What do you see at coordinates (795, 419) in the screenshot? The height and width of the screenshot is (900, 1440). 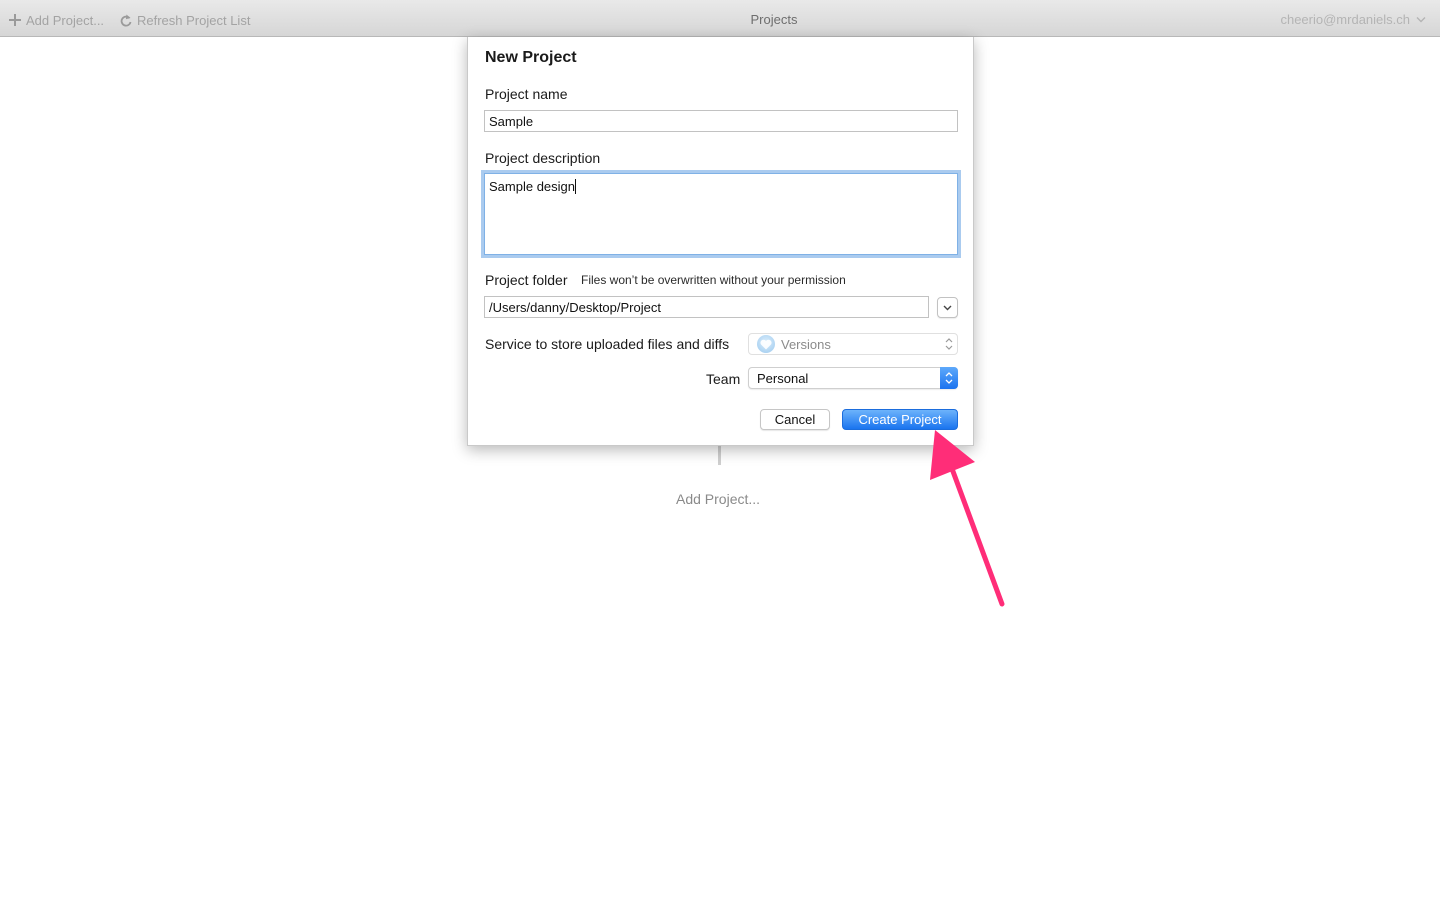 I see `cancel-button: Cancel` at bounding box center [795, 419].